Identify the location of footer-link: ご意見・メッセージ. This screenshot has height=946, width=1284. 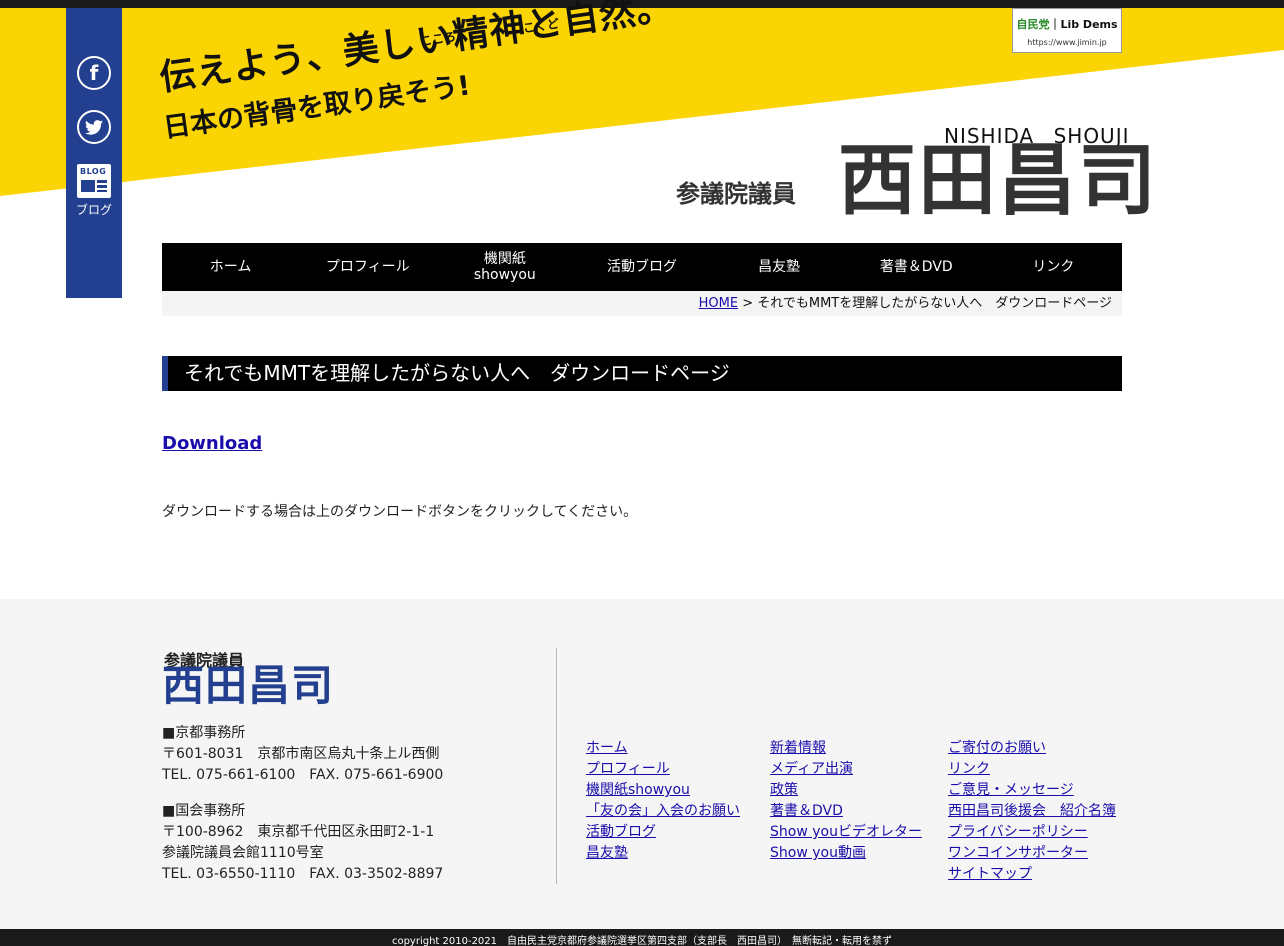
(1032, 790).